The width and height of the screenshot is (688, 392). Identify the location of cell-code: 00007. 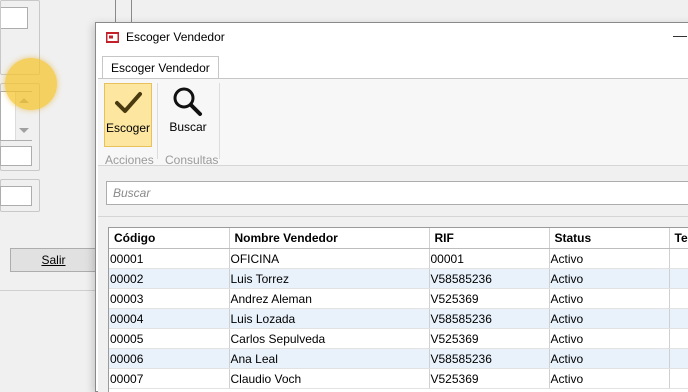
(169, 378).